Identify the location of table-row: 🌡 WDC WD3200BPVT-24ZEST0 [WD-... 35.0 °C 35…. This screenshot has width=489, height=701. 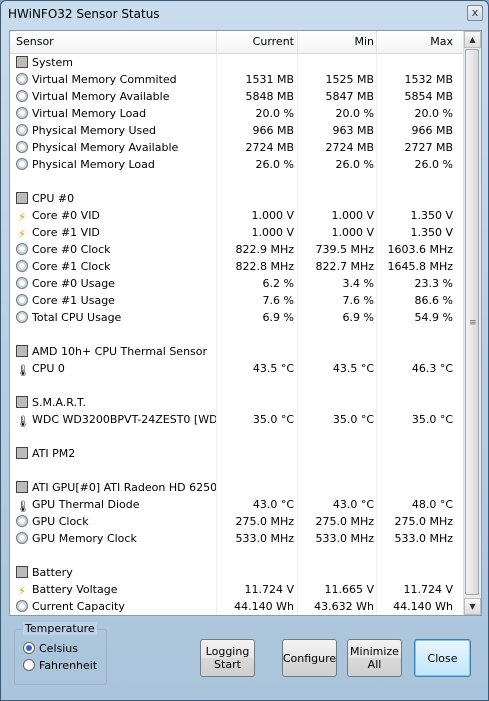
(237, 419).